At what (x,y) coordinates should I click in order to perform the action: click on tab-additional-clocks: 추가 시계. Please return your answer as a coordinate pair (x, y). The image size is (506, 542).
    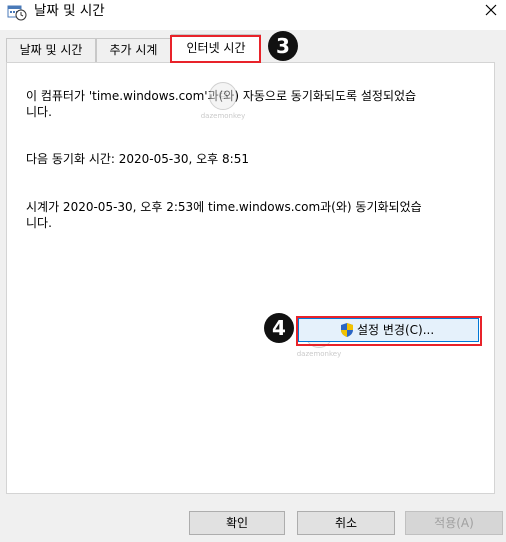
    Looking at the image, I should click on (133, 50).